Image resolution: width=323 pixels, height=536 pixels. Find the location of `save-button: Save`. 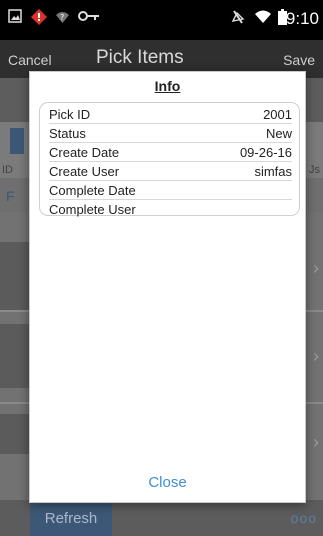

save-button: Save is located at coordinates (299, 60).